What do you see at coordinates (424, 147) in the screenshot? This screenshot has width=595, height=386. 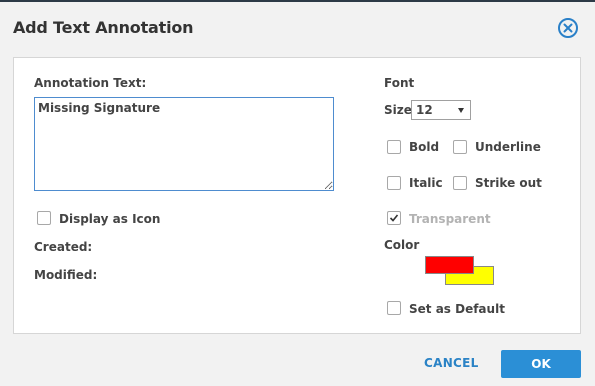 I see `bold-label: Bold` at bounding box center [424, 147].